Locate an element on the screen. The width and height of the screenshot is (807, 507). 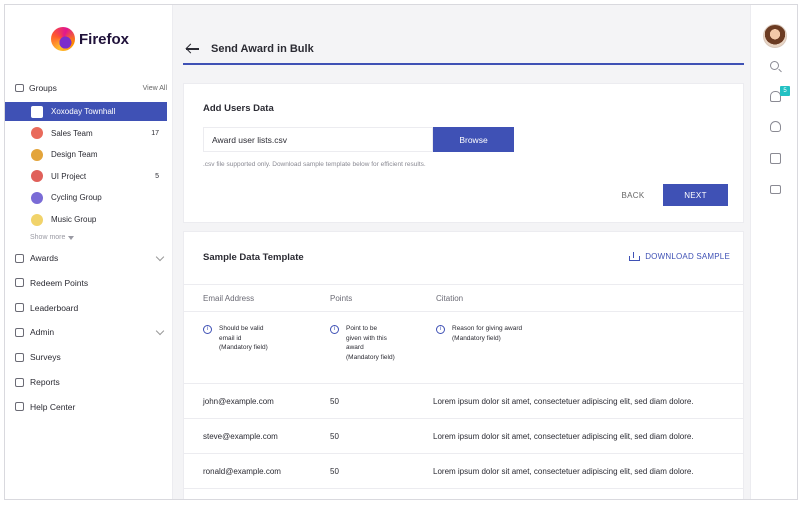
group-item: UI Project 5 is located at coordinates (86, 176).